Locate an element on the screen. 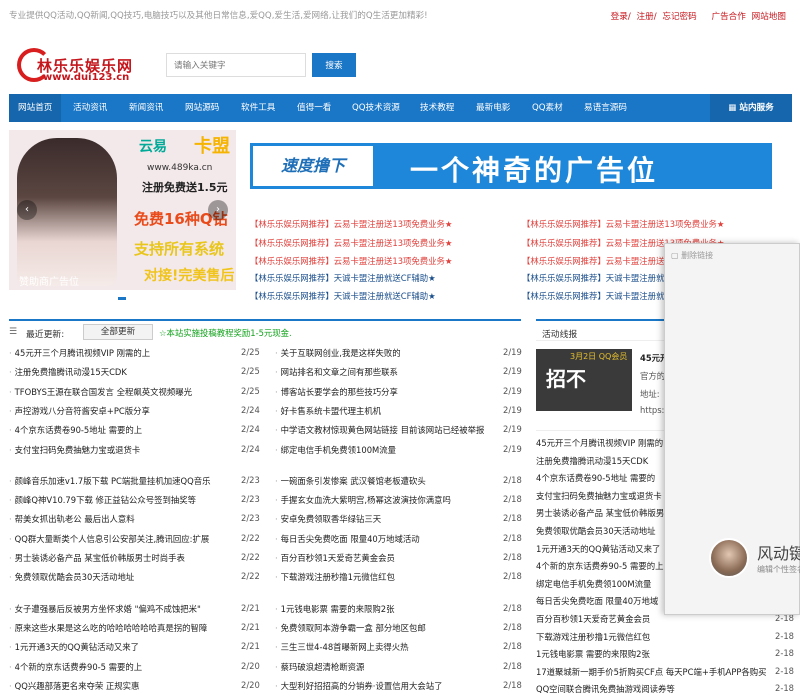 The width and height of the screenshot is (800, 698). list-item: · 手握玄女血洗大紫明宫,杨幂这波演技你满意吗 is located at coordinates (363, 500).